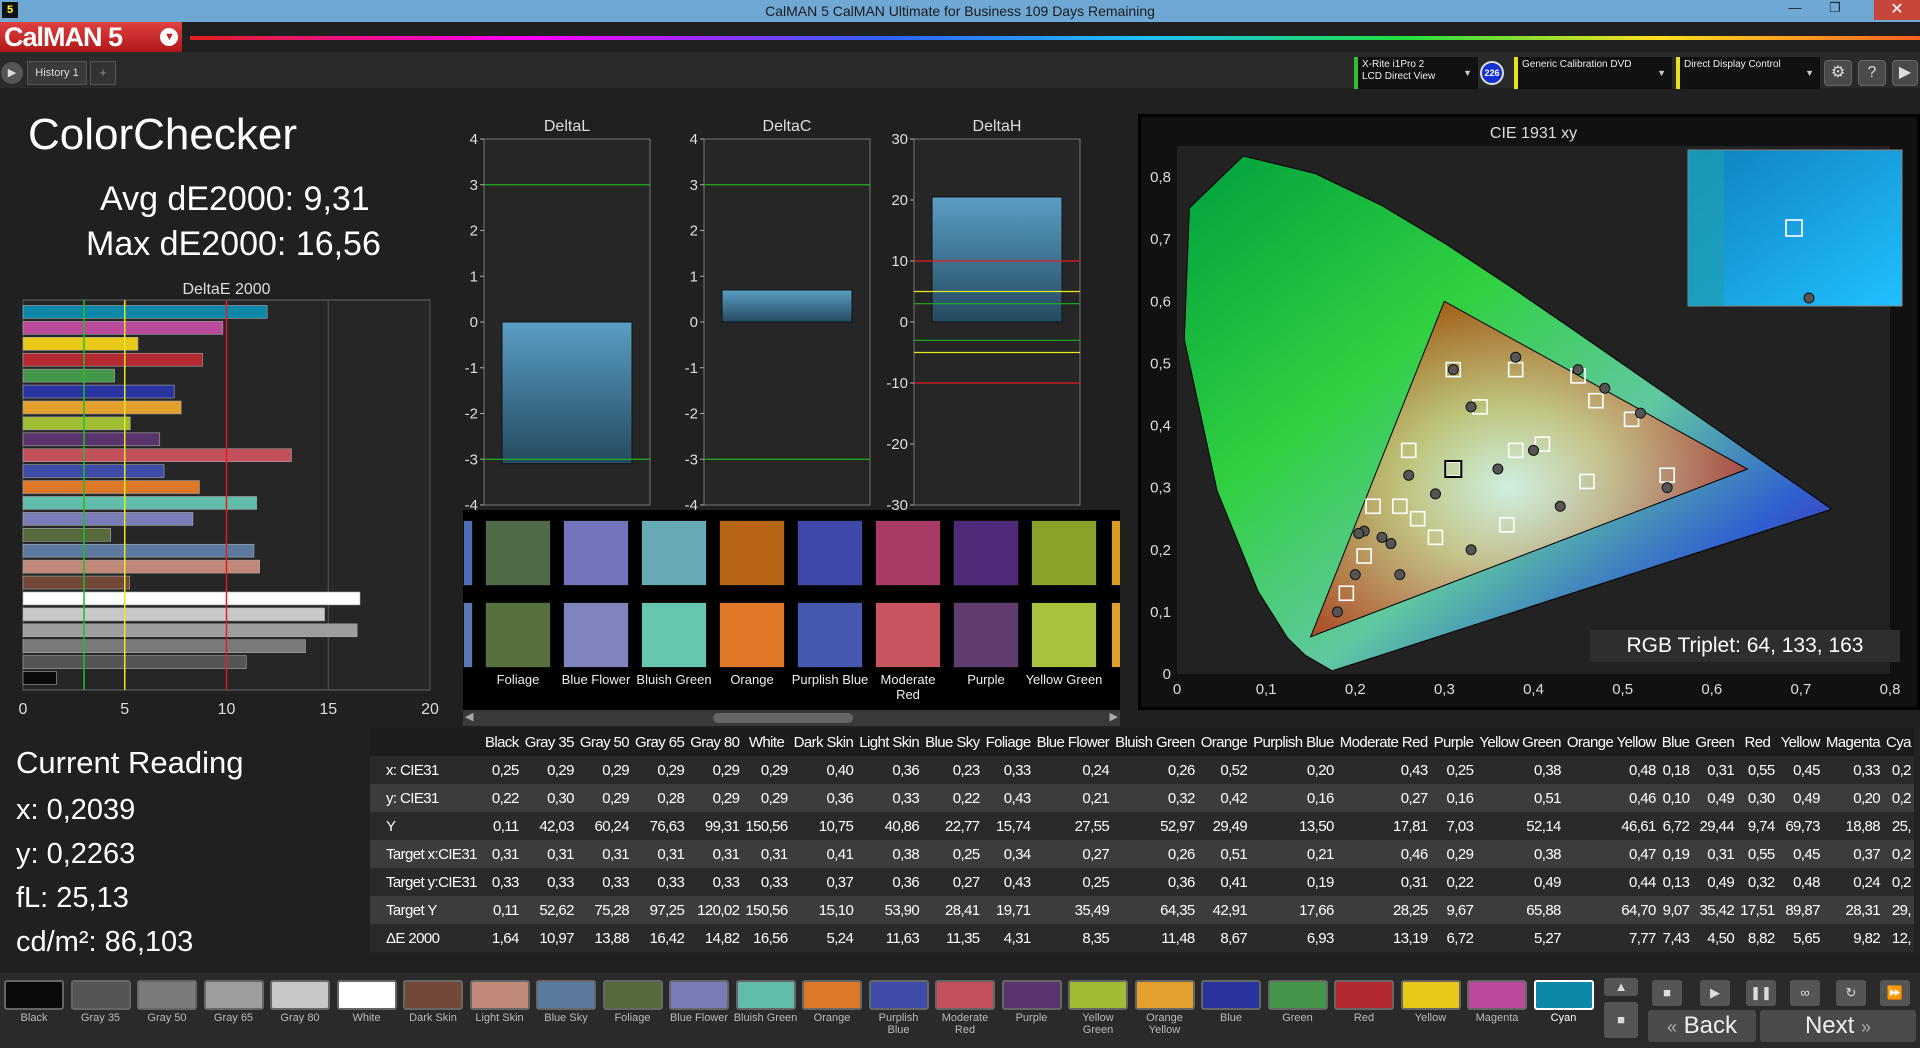  I want to click on swatch-yellow-green, so click(1098, 995).